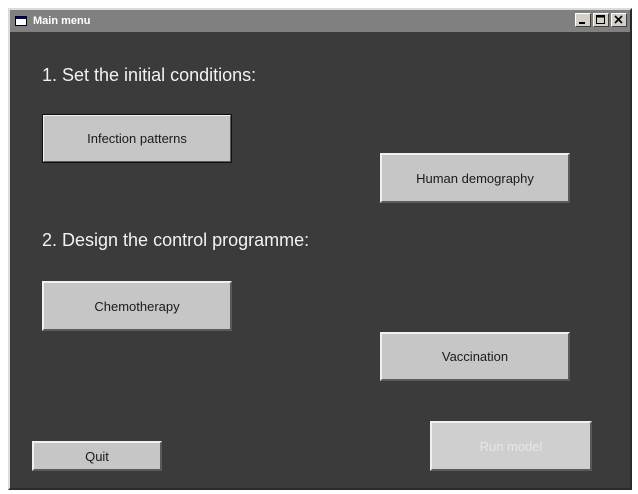 Image resolution: width=638 pixels, height=494 pixels. Describe the element at coordinates (176, 240) in the screenshot. I see `section-heading-control-programme: 2. Design the control programme:` at that location.